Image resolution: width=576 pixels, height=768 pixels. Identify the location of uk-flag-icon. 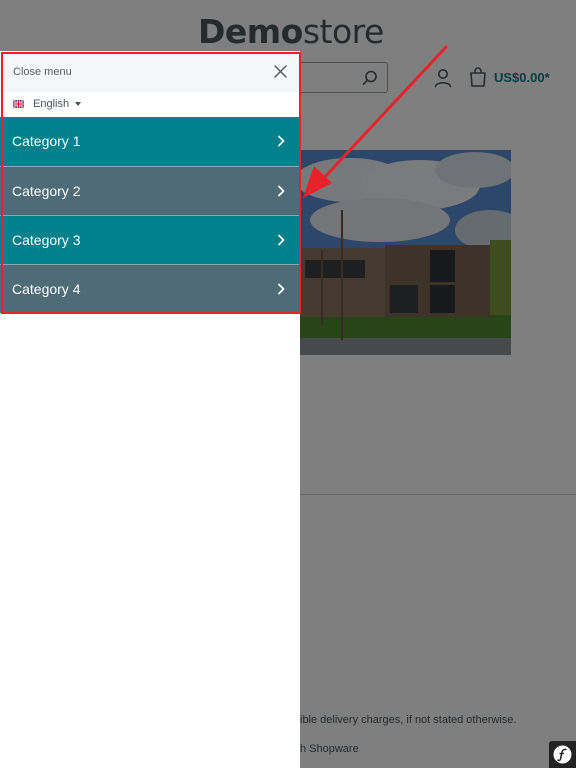
(18, 104).